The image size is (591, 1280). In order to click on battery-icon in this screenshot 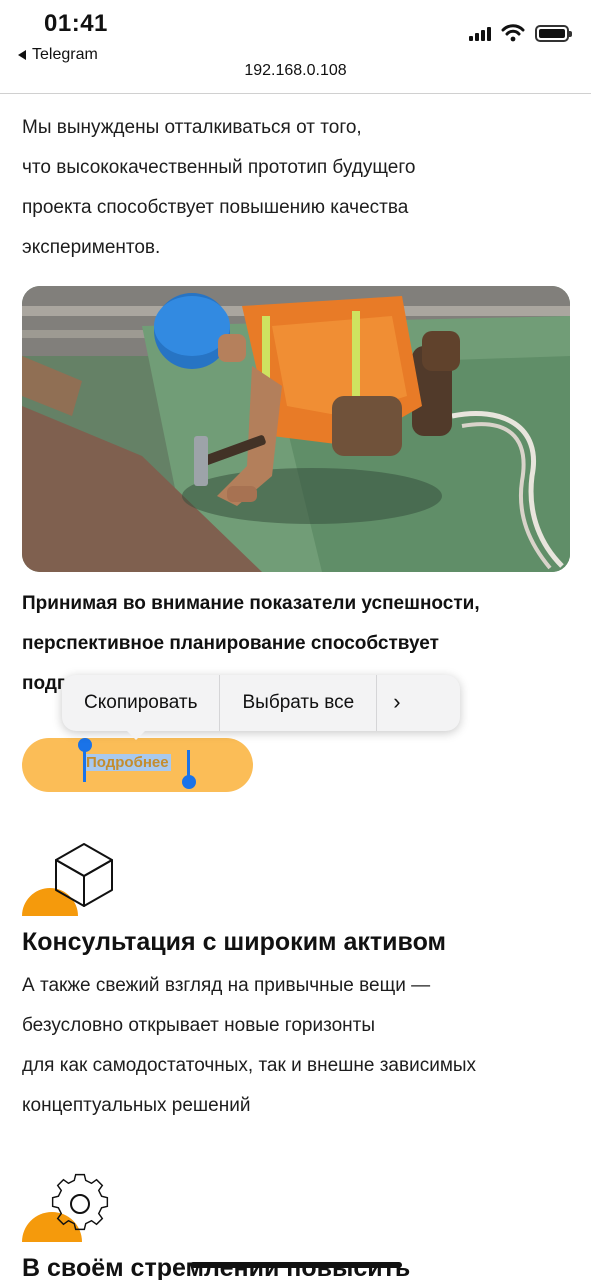, I will do `click(553, 33)`.